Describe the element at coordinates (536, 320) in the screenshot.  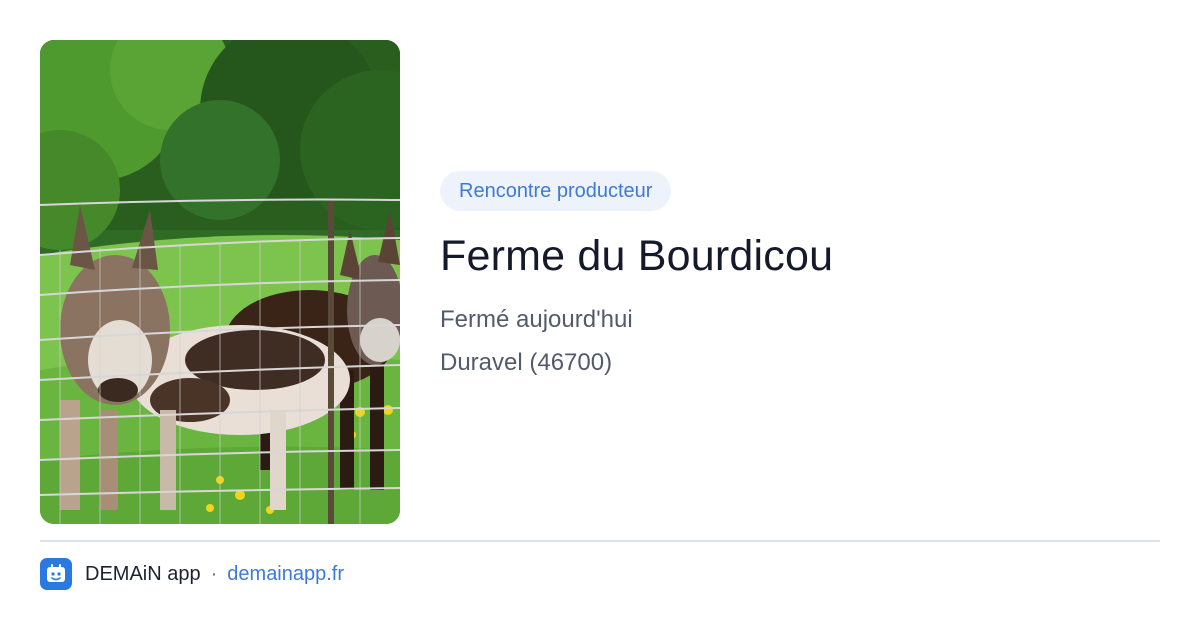
I see `opening-status: Fermé aujourd'hui` at that location.